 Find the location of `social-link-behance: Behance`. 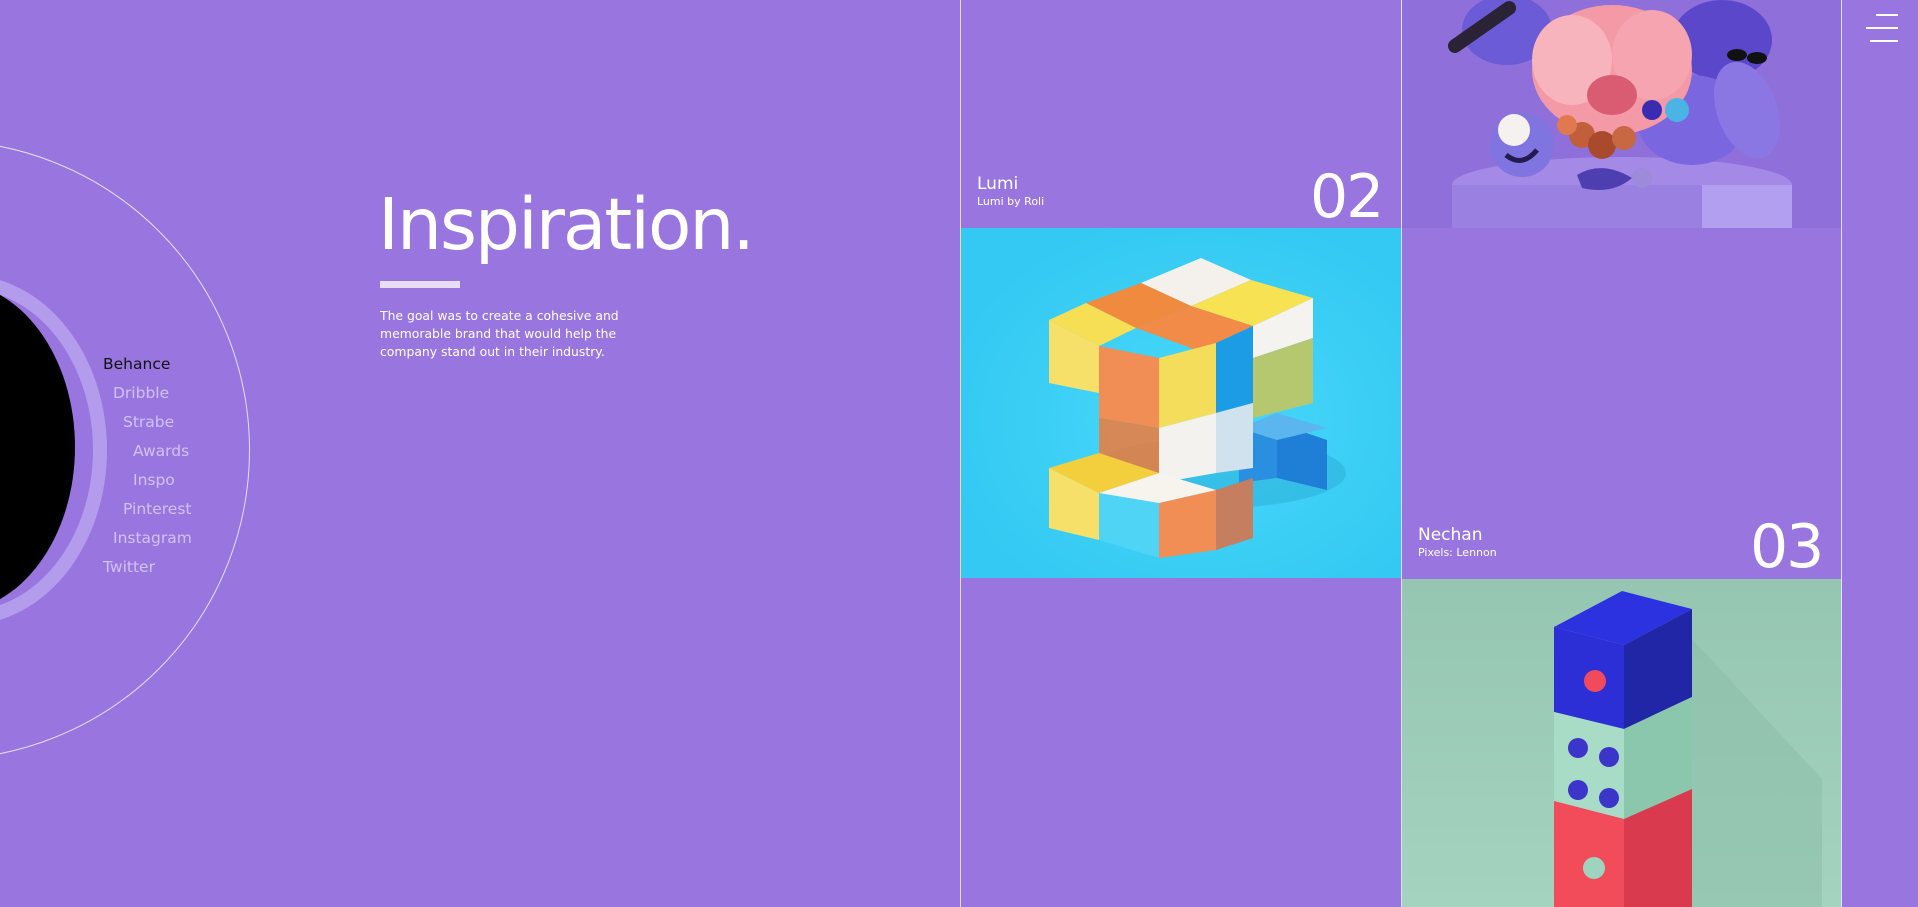

social-link-behance: Behance is located at coordinates (136, 364).